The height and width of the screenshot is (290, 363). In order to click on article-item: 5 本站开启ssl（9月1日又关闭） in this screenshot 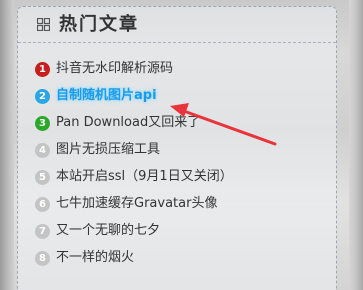, I will do `click(134, 177)`.